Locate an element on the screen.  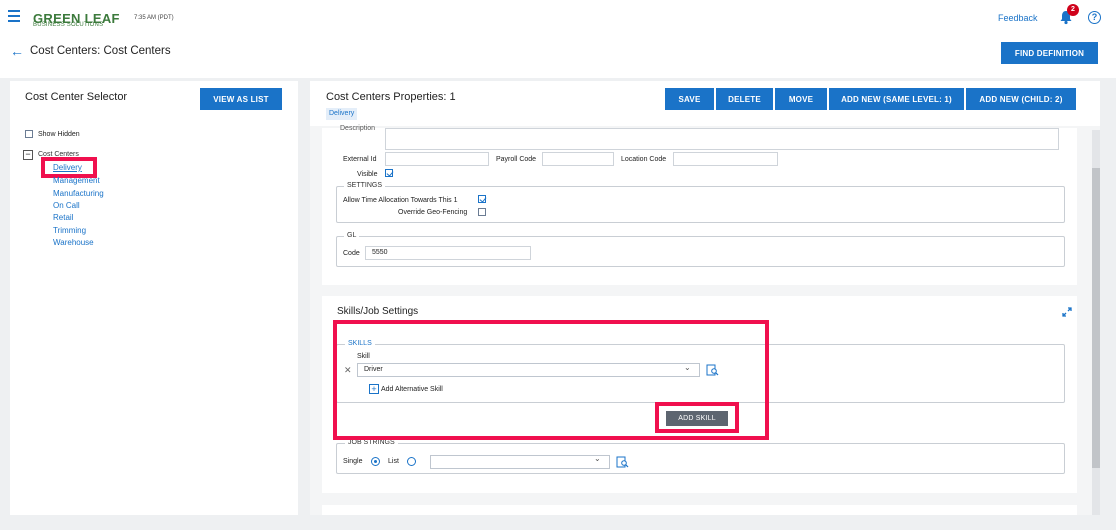
help-icon: ? is located at coordinates (1094, 17).